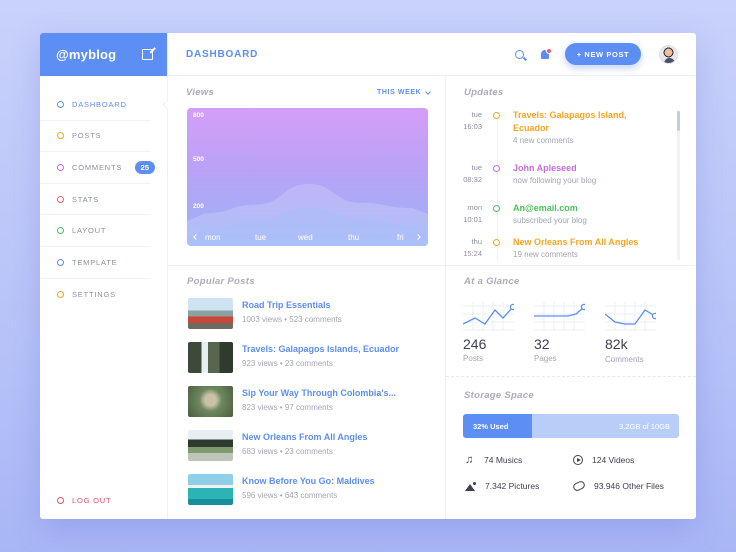 The width and height of the screenshot is (736, 552). Describe the element at coordinates (546, 53) in the screenshot. I see `notification-bell-icon` at that location.